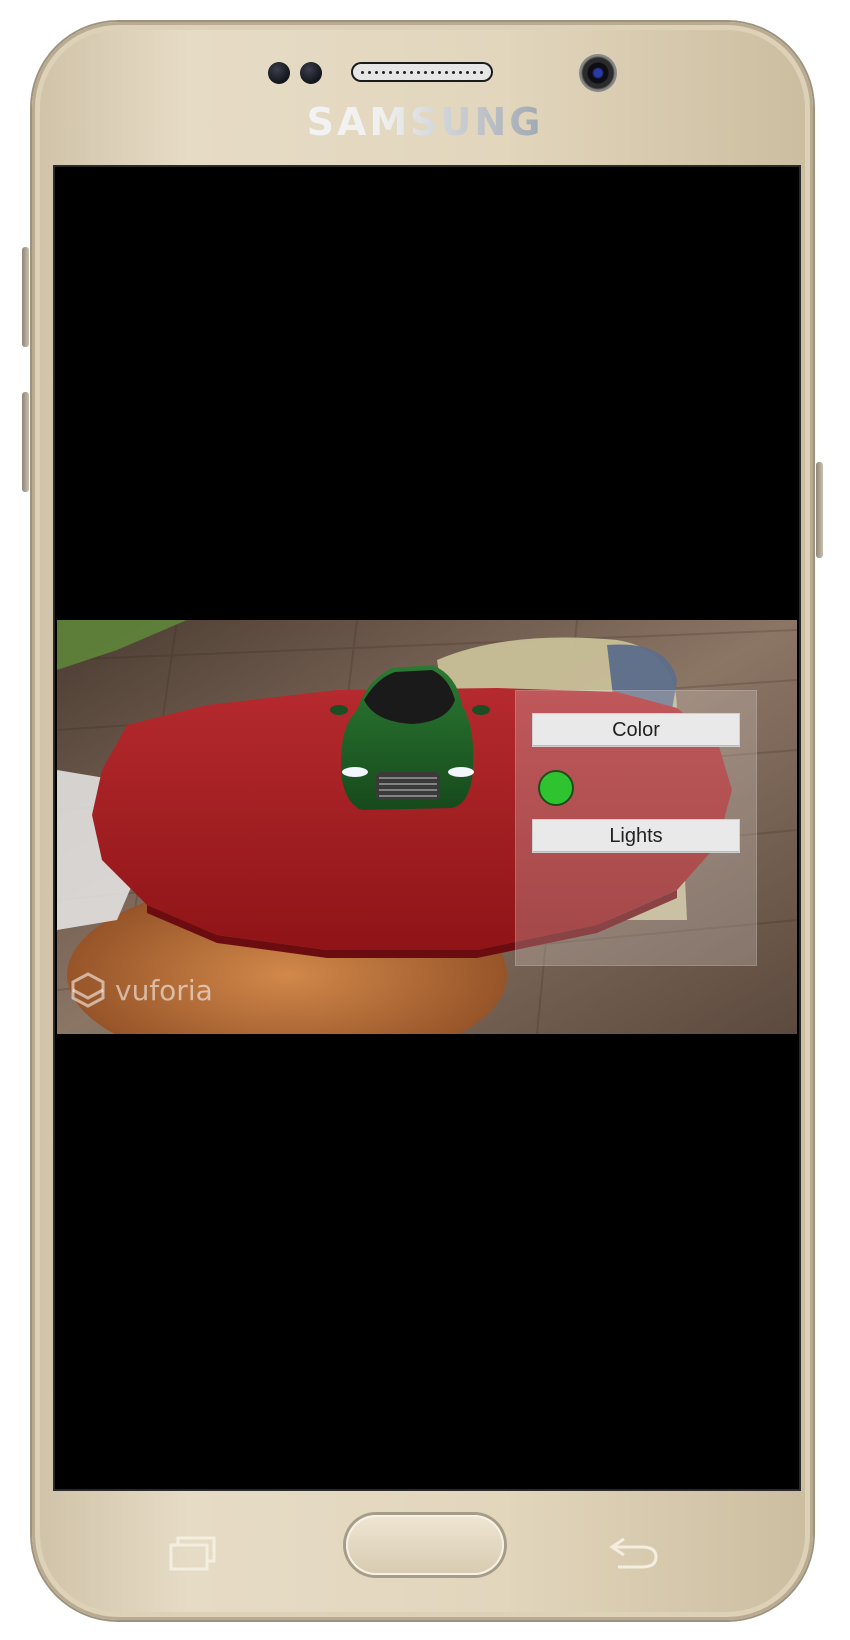 This screenshot has width=850, height=1640. What do you see at coordinates (598, 73) in the screenshot?
I see `front-camera-icon` at bounding box center [598, 73].